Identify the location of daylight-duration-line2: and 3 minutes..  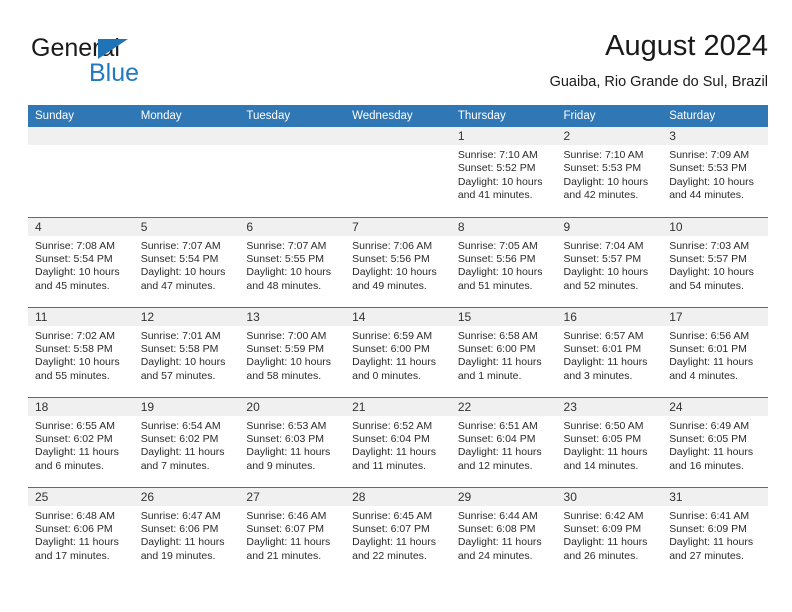
(598, 375).